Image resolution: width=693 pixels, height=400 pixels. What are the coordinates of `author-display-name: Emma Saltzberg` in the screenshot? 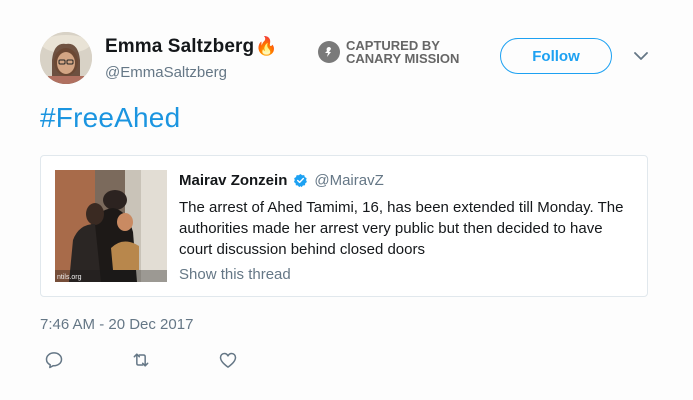 It's located at (179, 46).